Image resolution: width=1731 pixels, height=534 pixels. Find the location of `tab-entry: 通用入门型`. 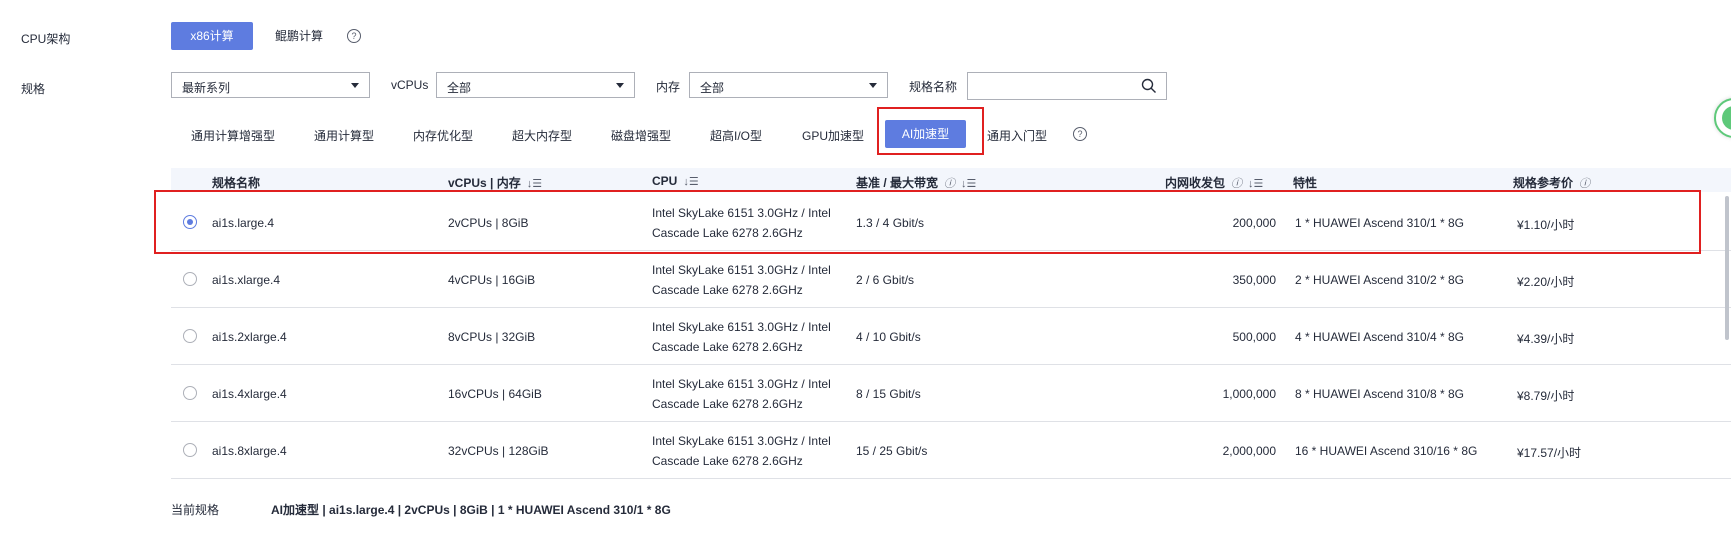

tab-entry: 通用入门型 is located at coordinates (1017, 135).